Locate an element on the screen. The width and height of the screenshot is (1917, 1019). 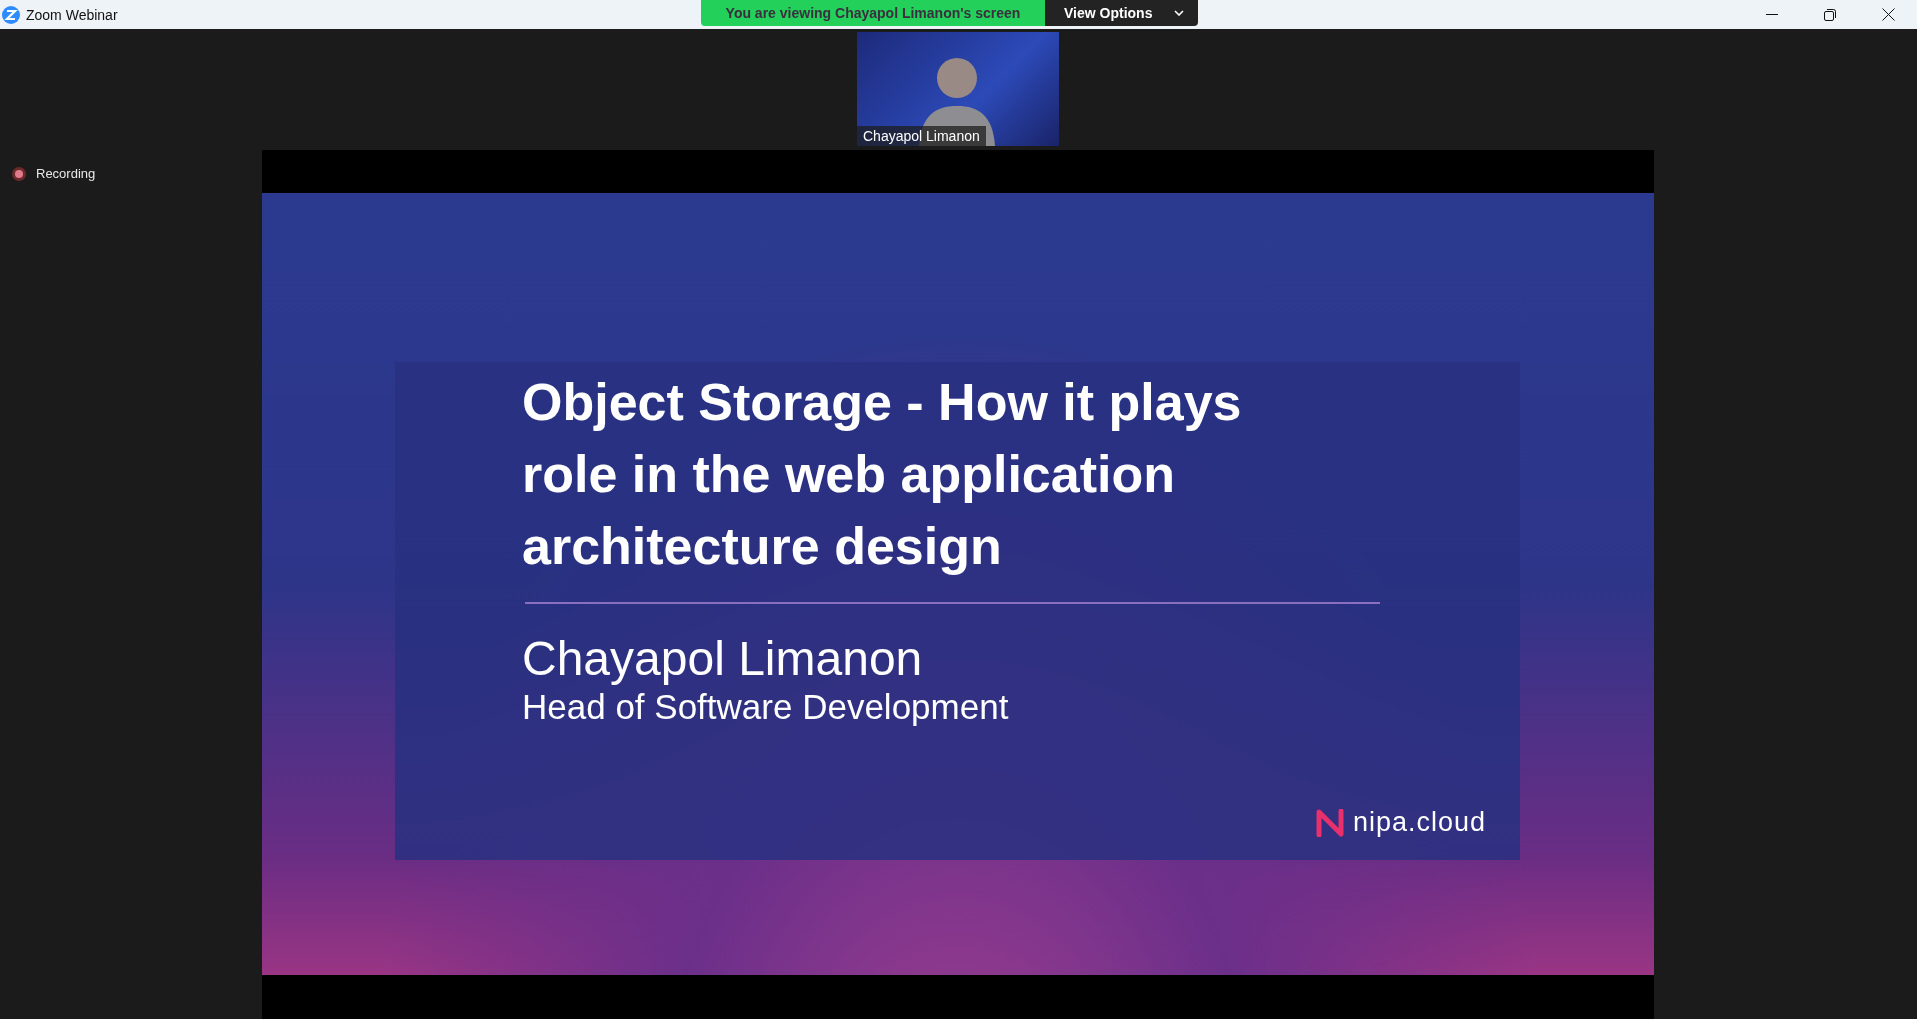
restore-icon is located at coordinates (1830, 14).